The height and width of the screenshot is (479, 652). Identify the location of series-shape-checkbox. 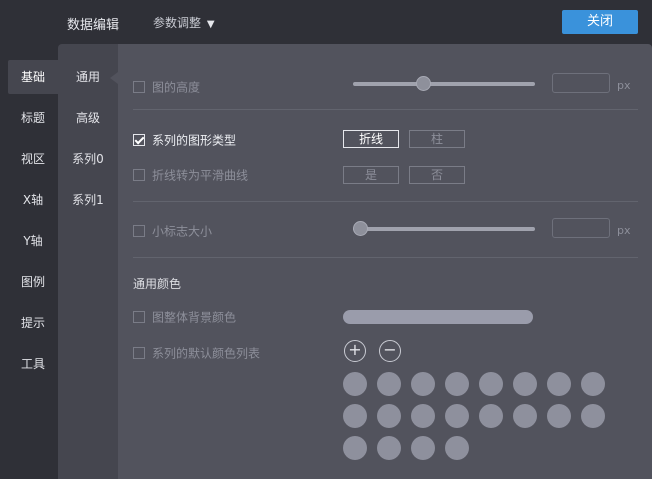
(139, 139).